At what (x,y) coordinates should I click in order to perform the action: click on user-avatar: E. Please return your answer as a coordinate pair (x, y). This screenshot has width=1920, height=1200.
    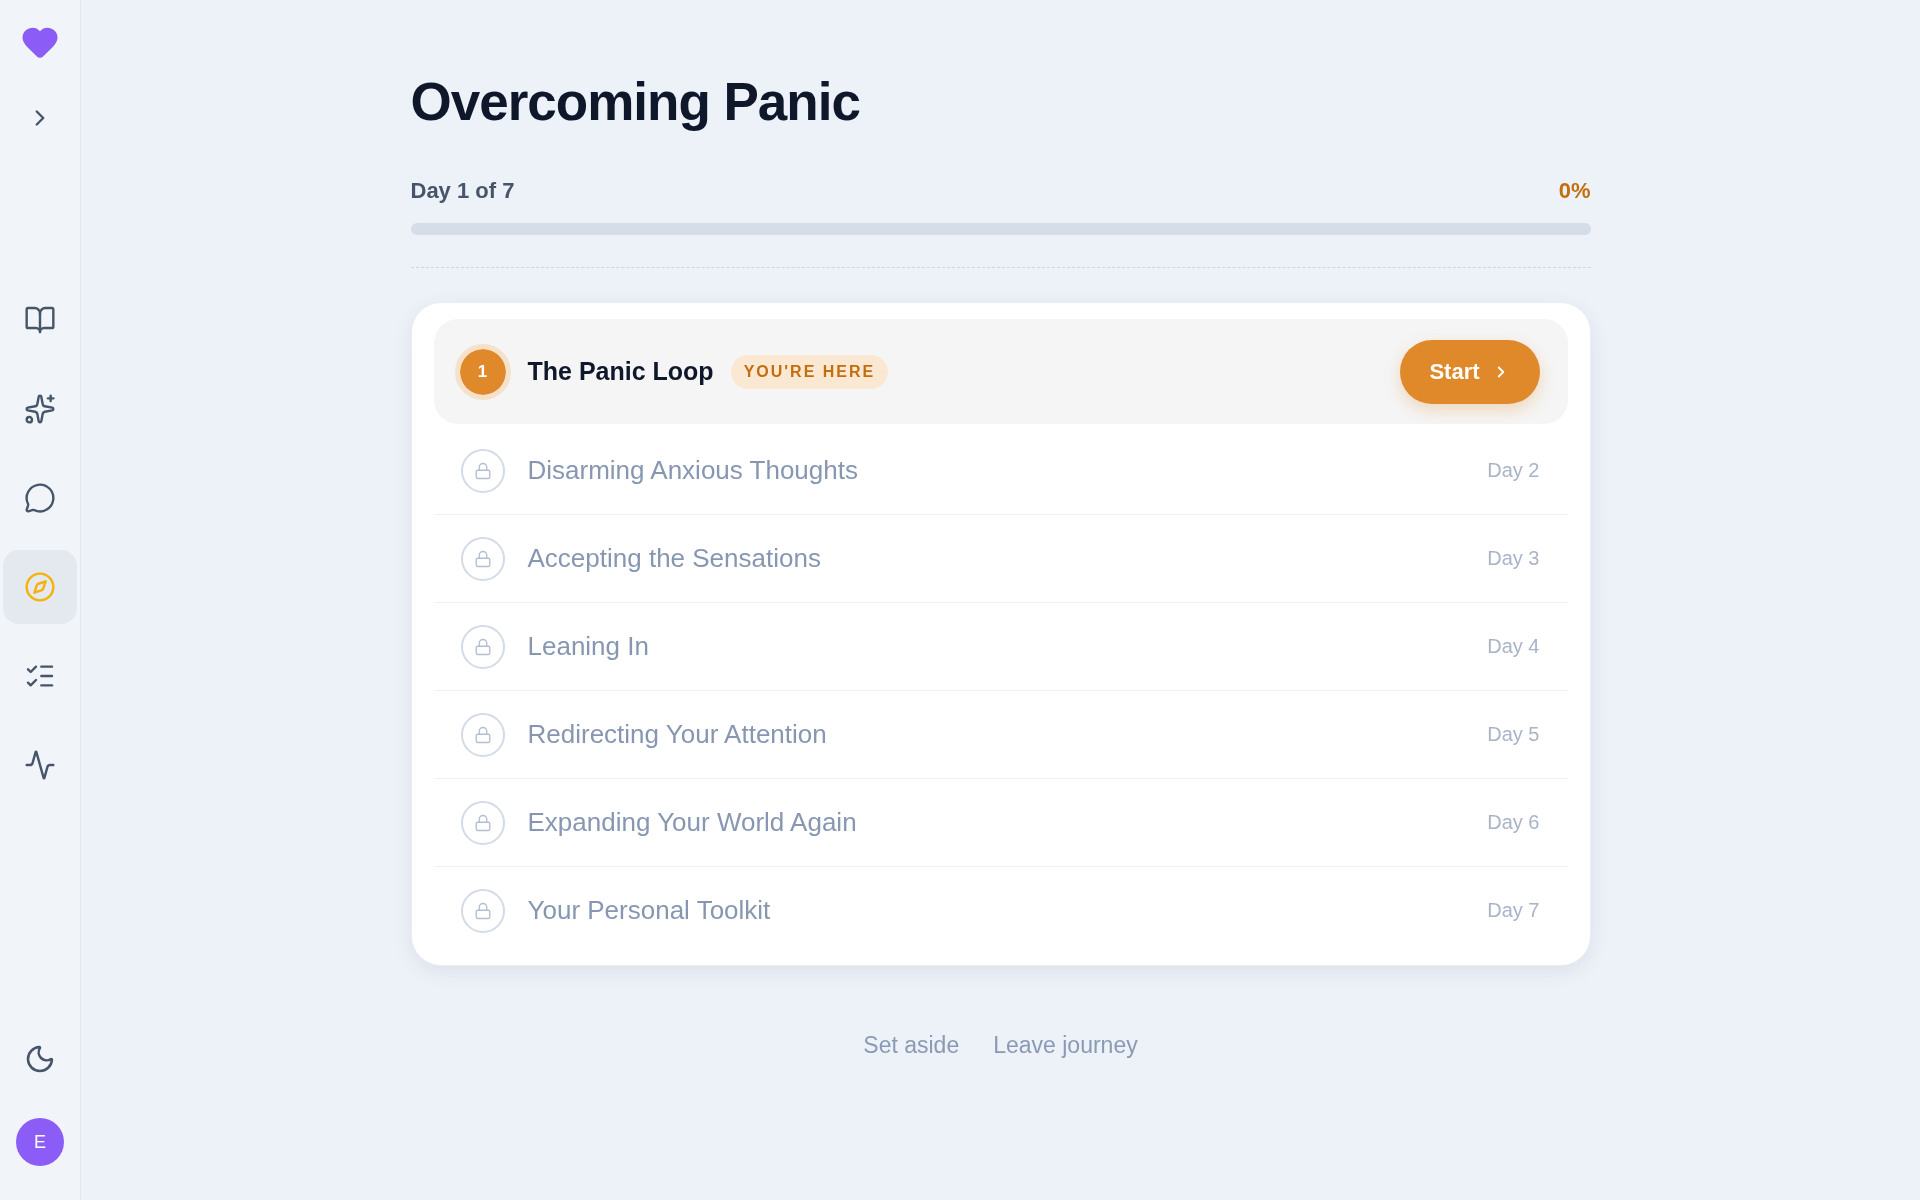
    Looking at the image, I should click on (40, 1142).